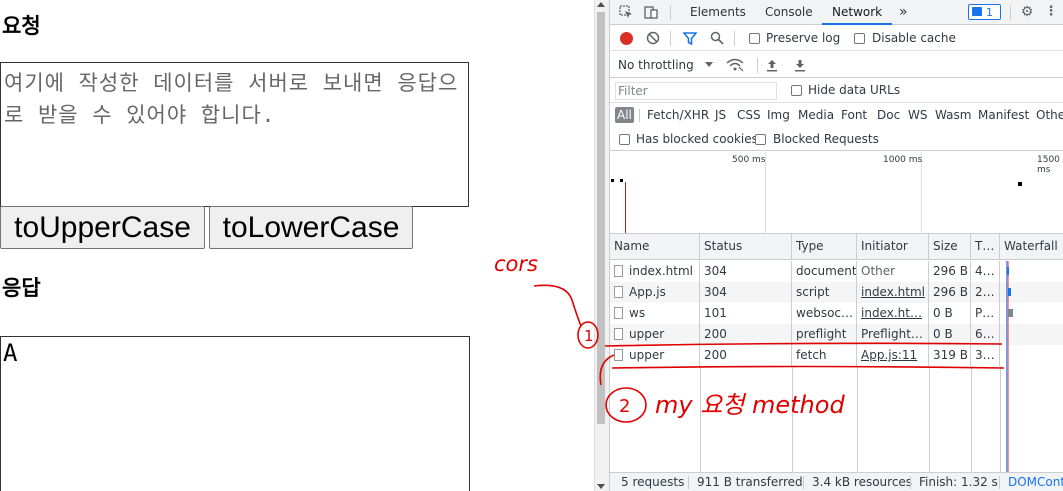 The height and width of the screenshot is (491, 1063). What do you see at coordinates (984, 12) in the screenshot?
I see `issues-badge: 1` at bounding box center [984, 12].